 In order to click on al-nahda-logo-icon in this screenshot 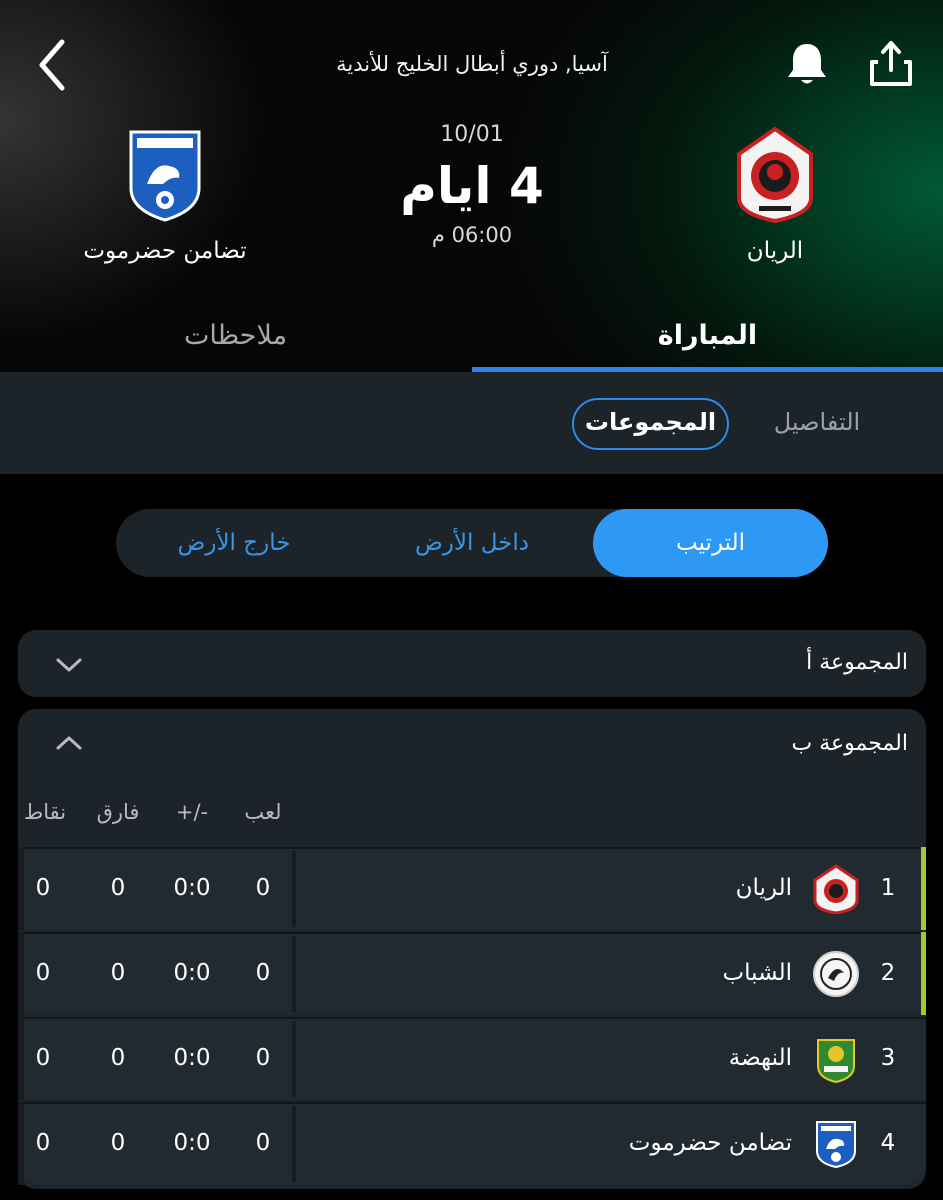, I will do `click(836, 1061)`.